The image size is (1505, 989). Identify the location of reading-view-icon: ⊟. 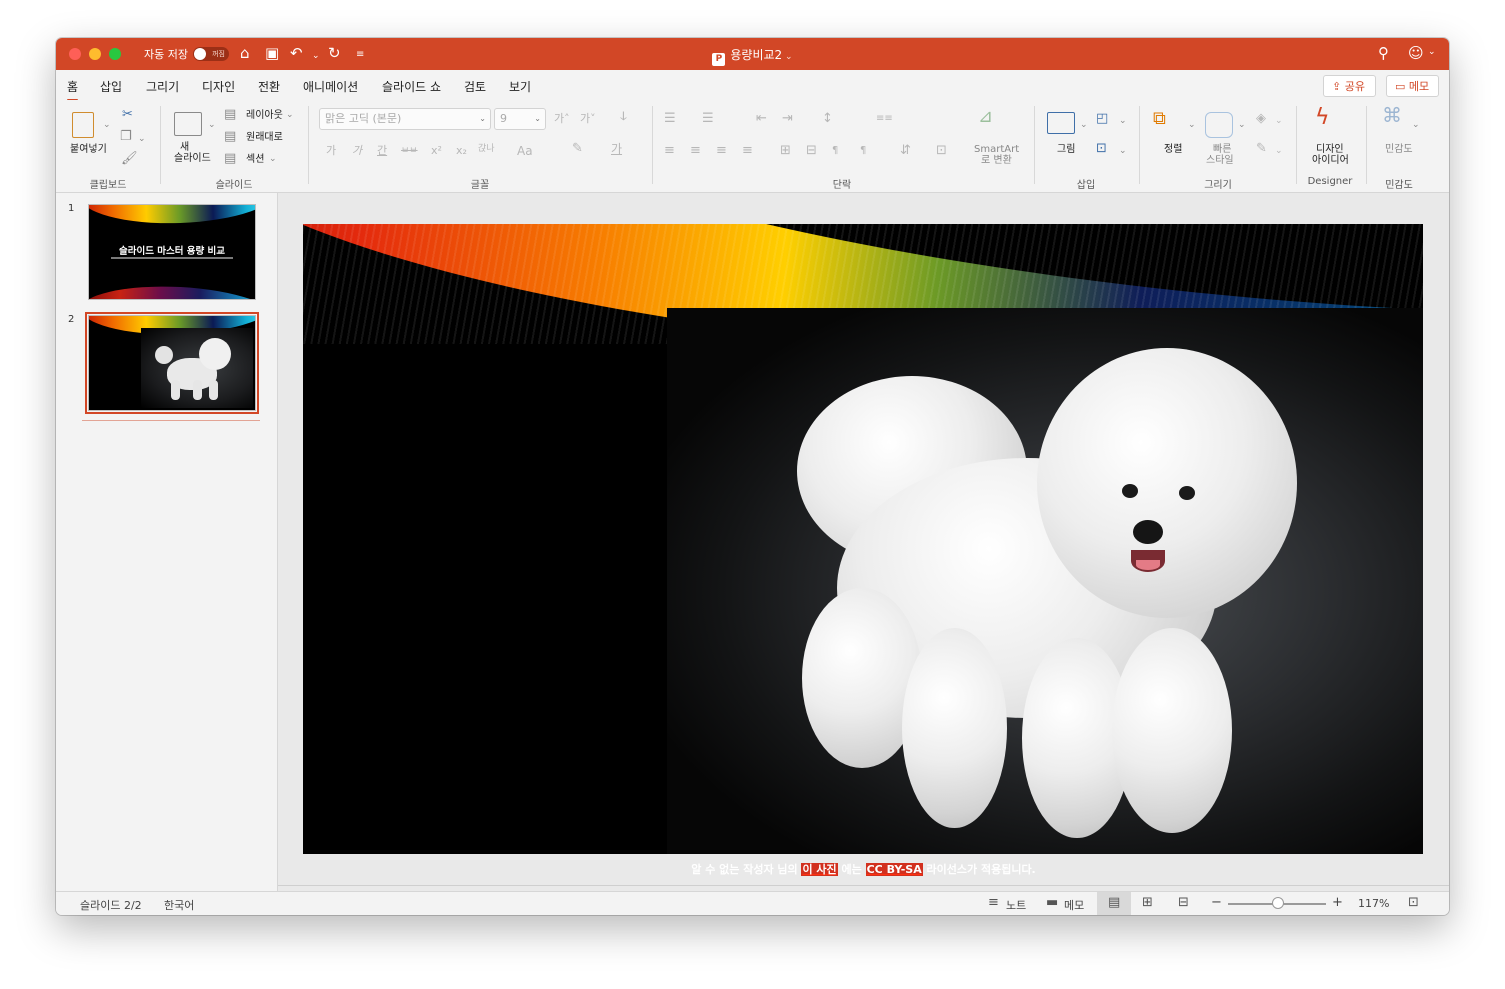
(1183, 902).